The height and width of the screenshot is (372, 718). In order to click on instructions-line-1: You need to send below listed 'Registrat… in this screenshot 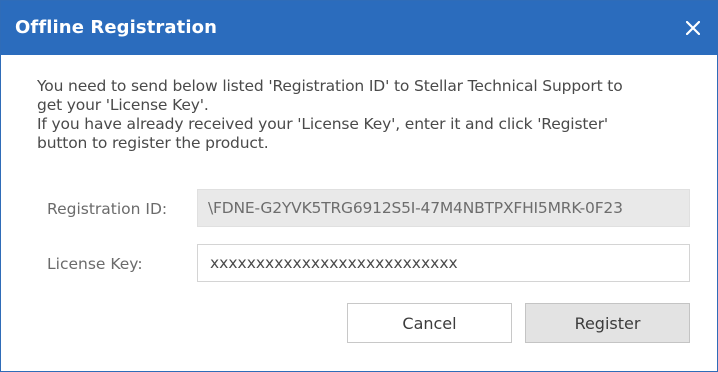, I will do `click(330, 86)`.